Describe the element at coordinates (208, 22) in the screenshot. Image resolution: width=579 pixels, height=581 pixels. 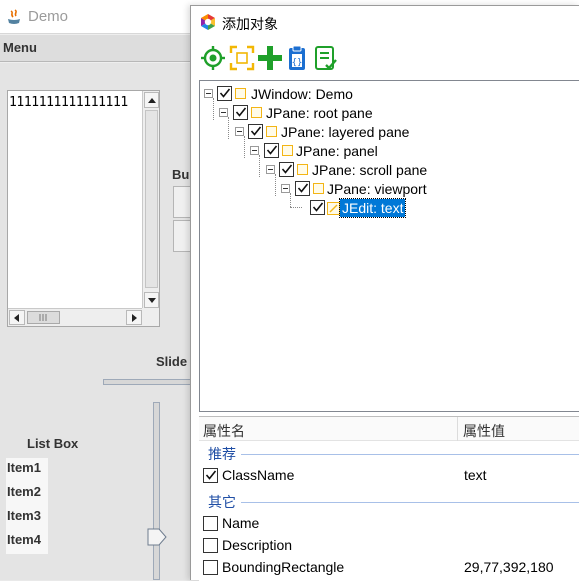
I see `app-logo-icon` at that location.